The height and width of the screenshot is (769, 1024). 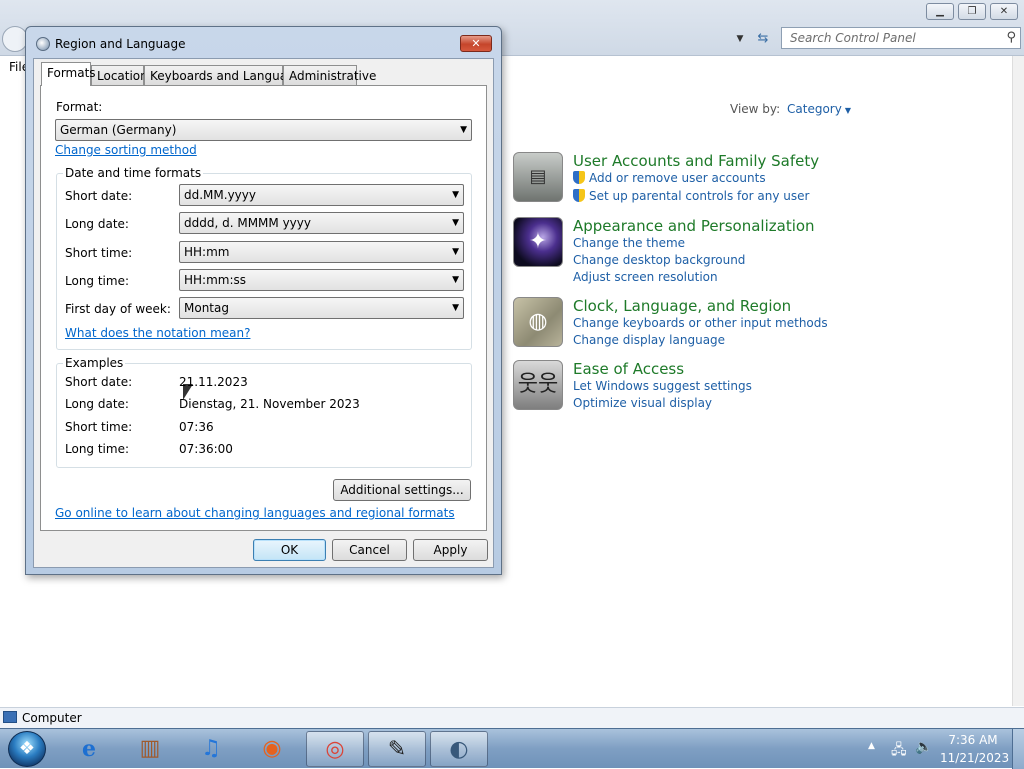 I want to click on first-day-value: Montag, so click(x=206, y=308).